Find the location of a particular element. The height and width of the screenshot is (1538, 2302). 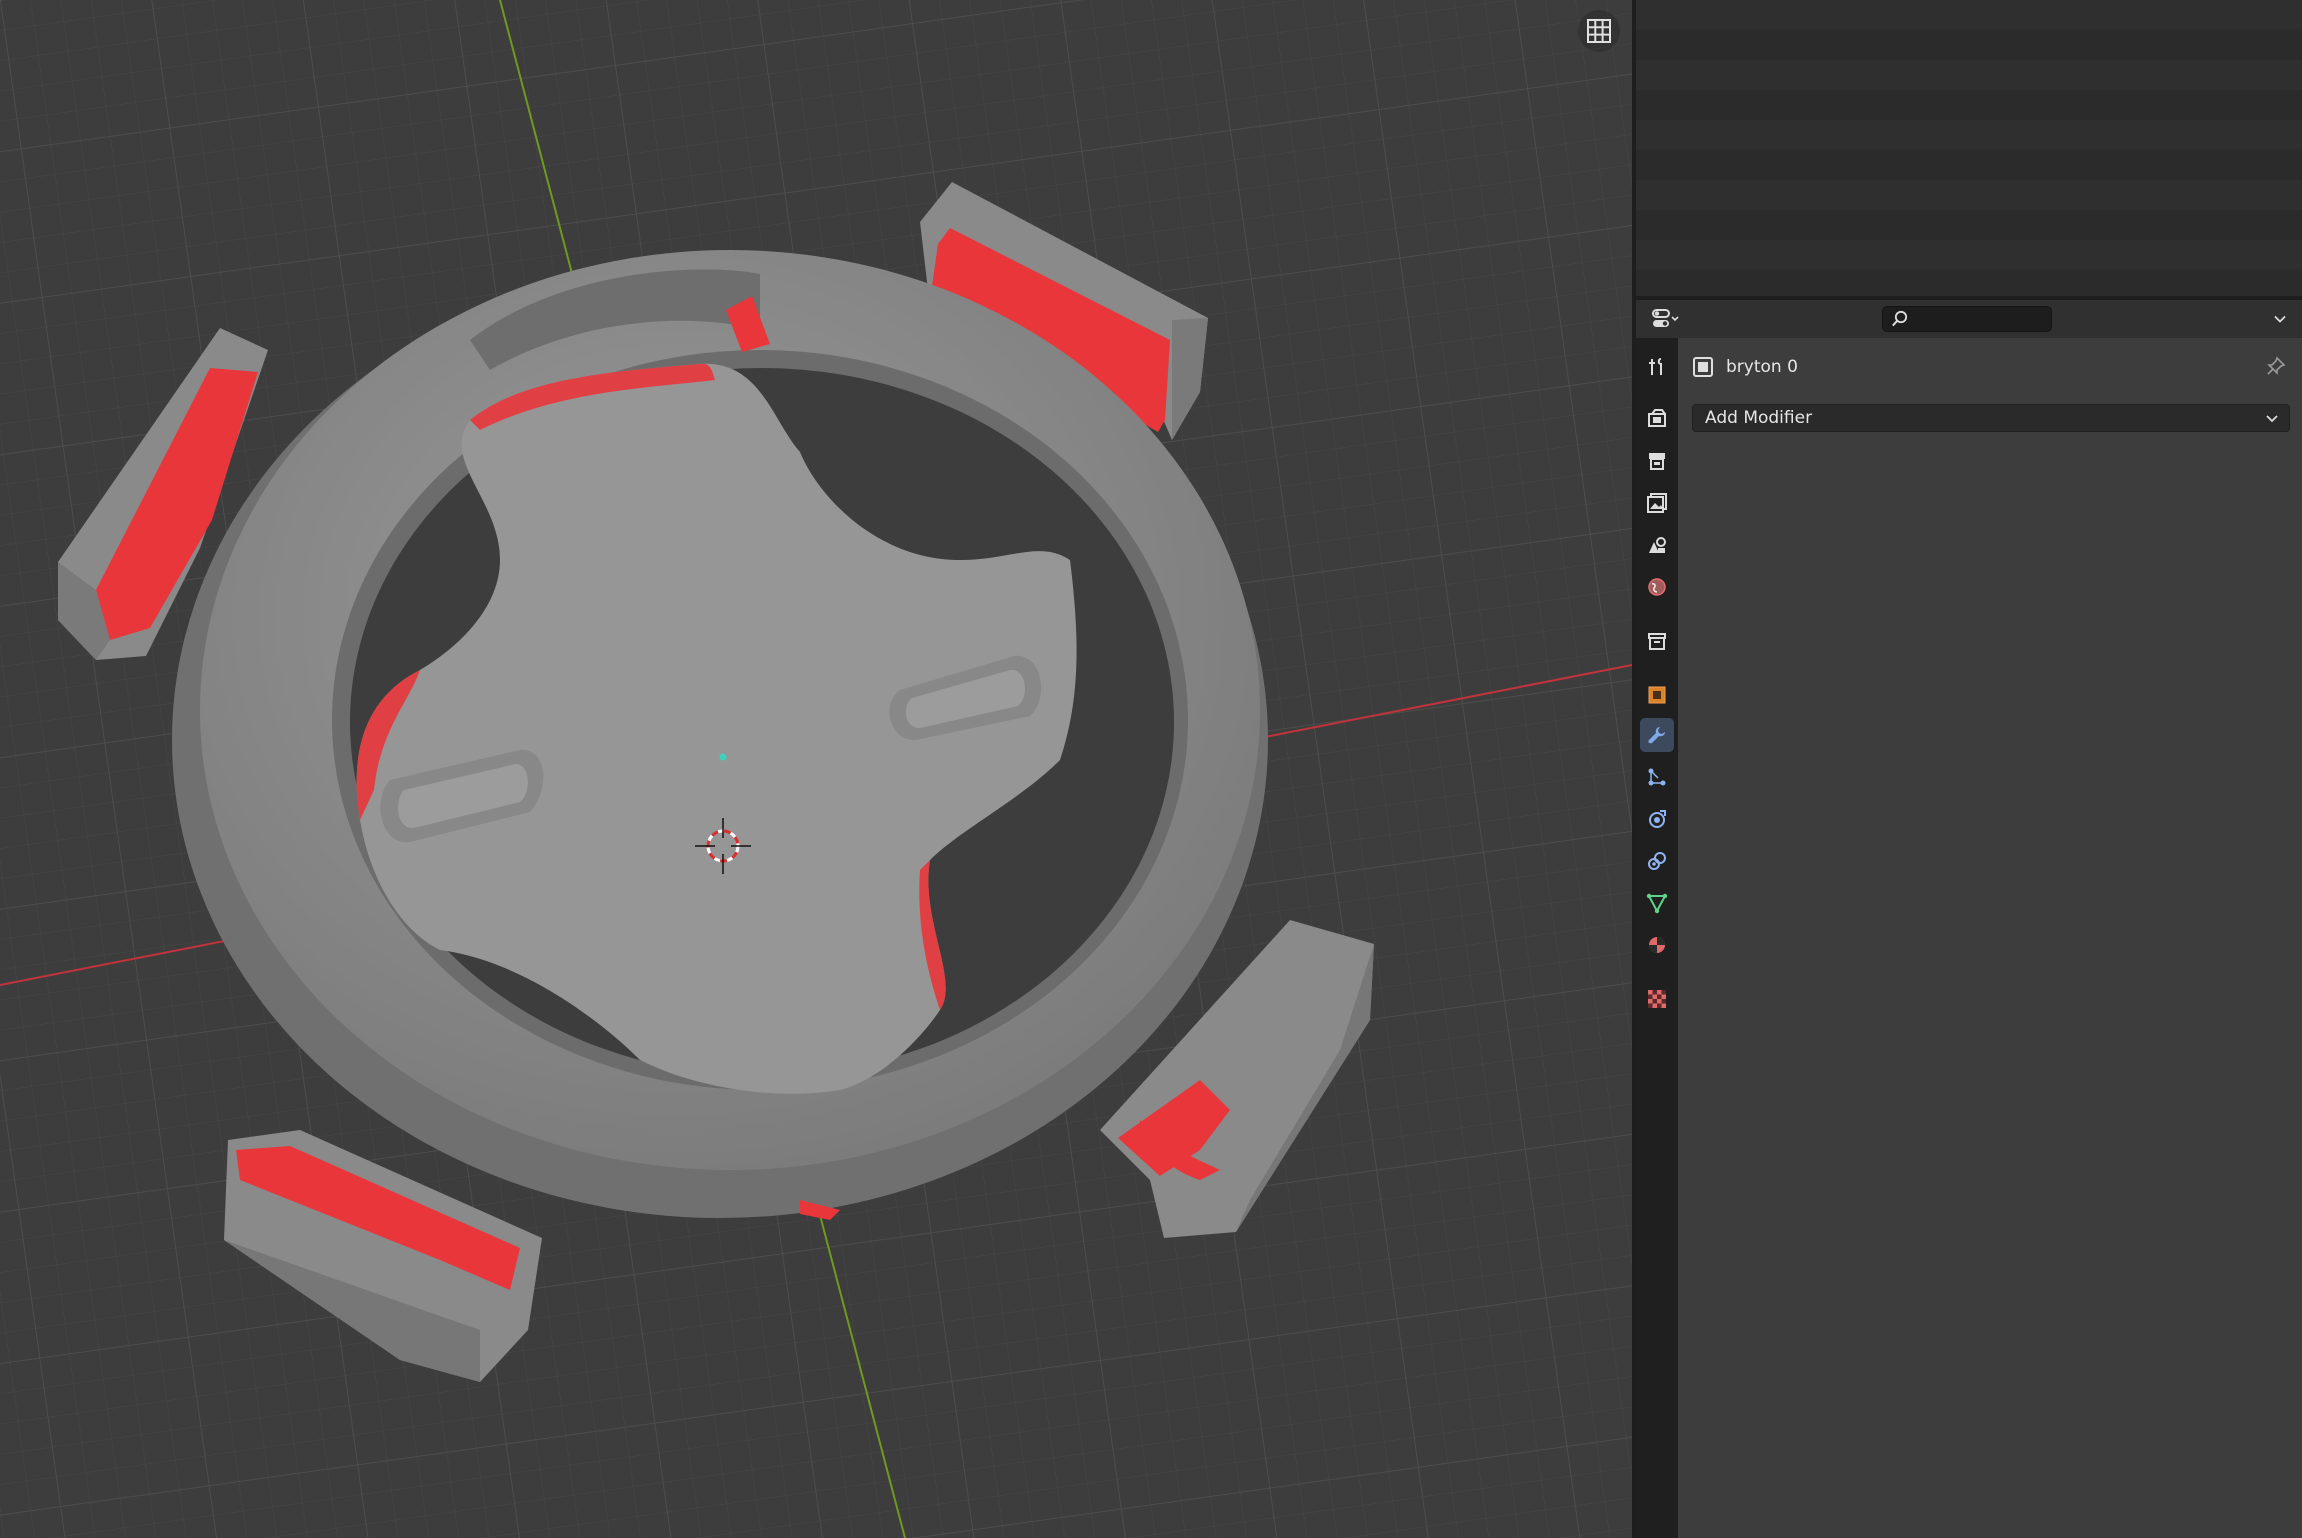

world-tab is located at coordinates (1657, 587).